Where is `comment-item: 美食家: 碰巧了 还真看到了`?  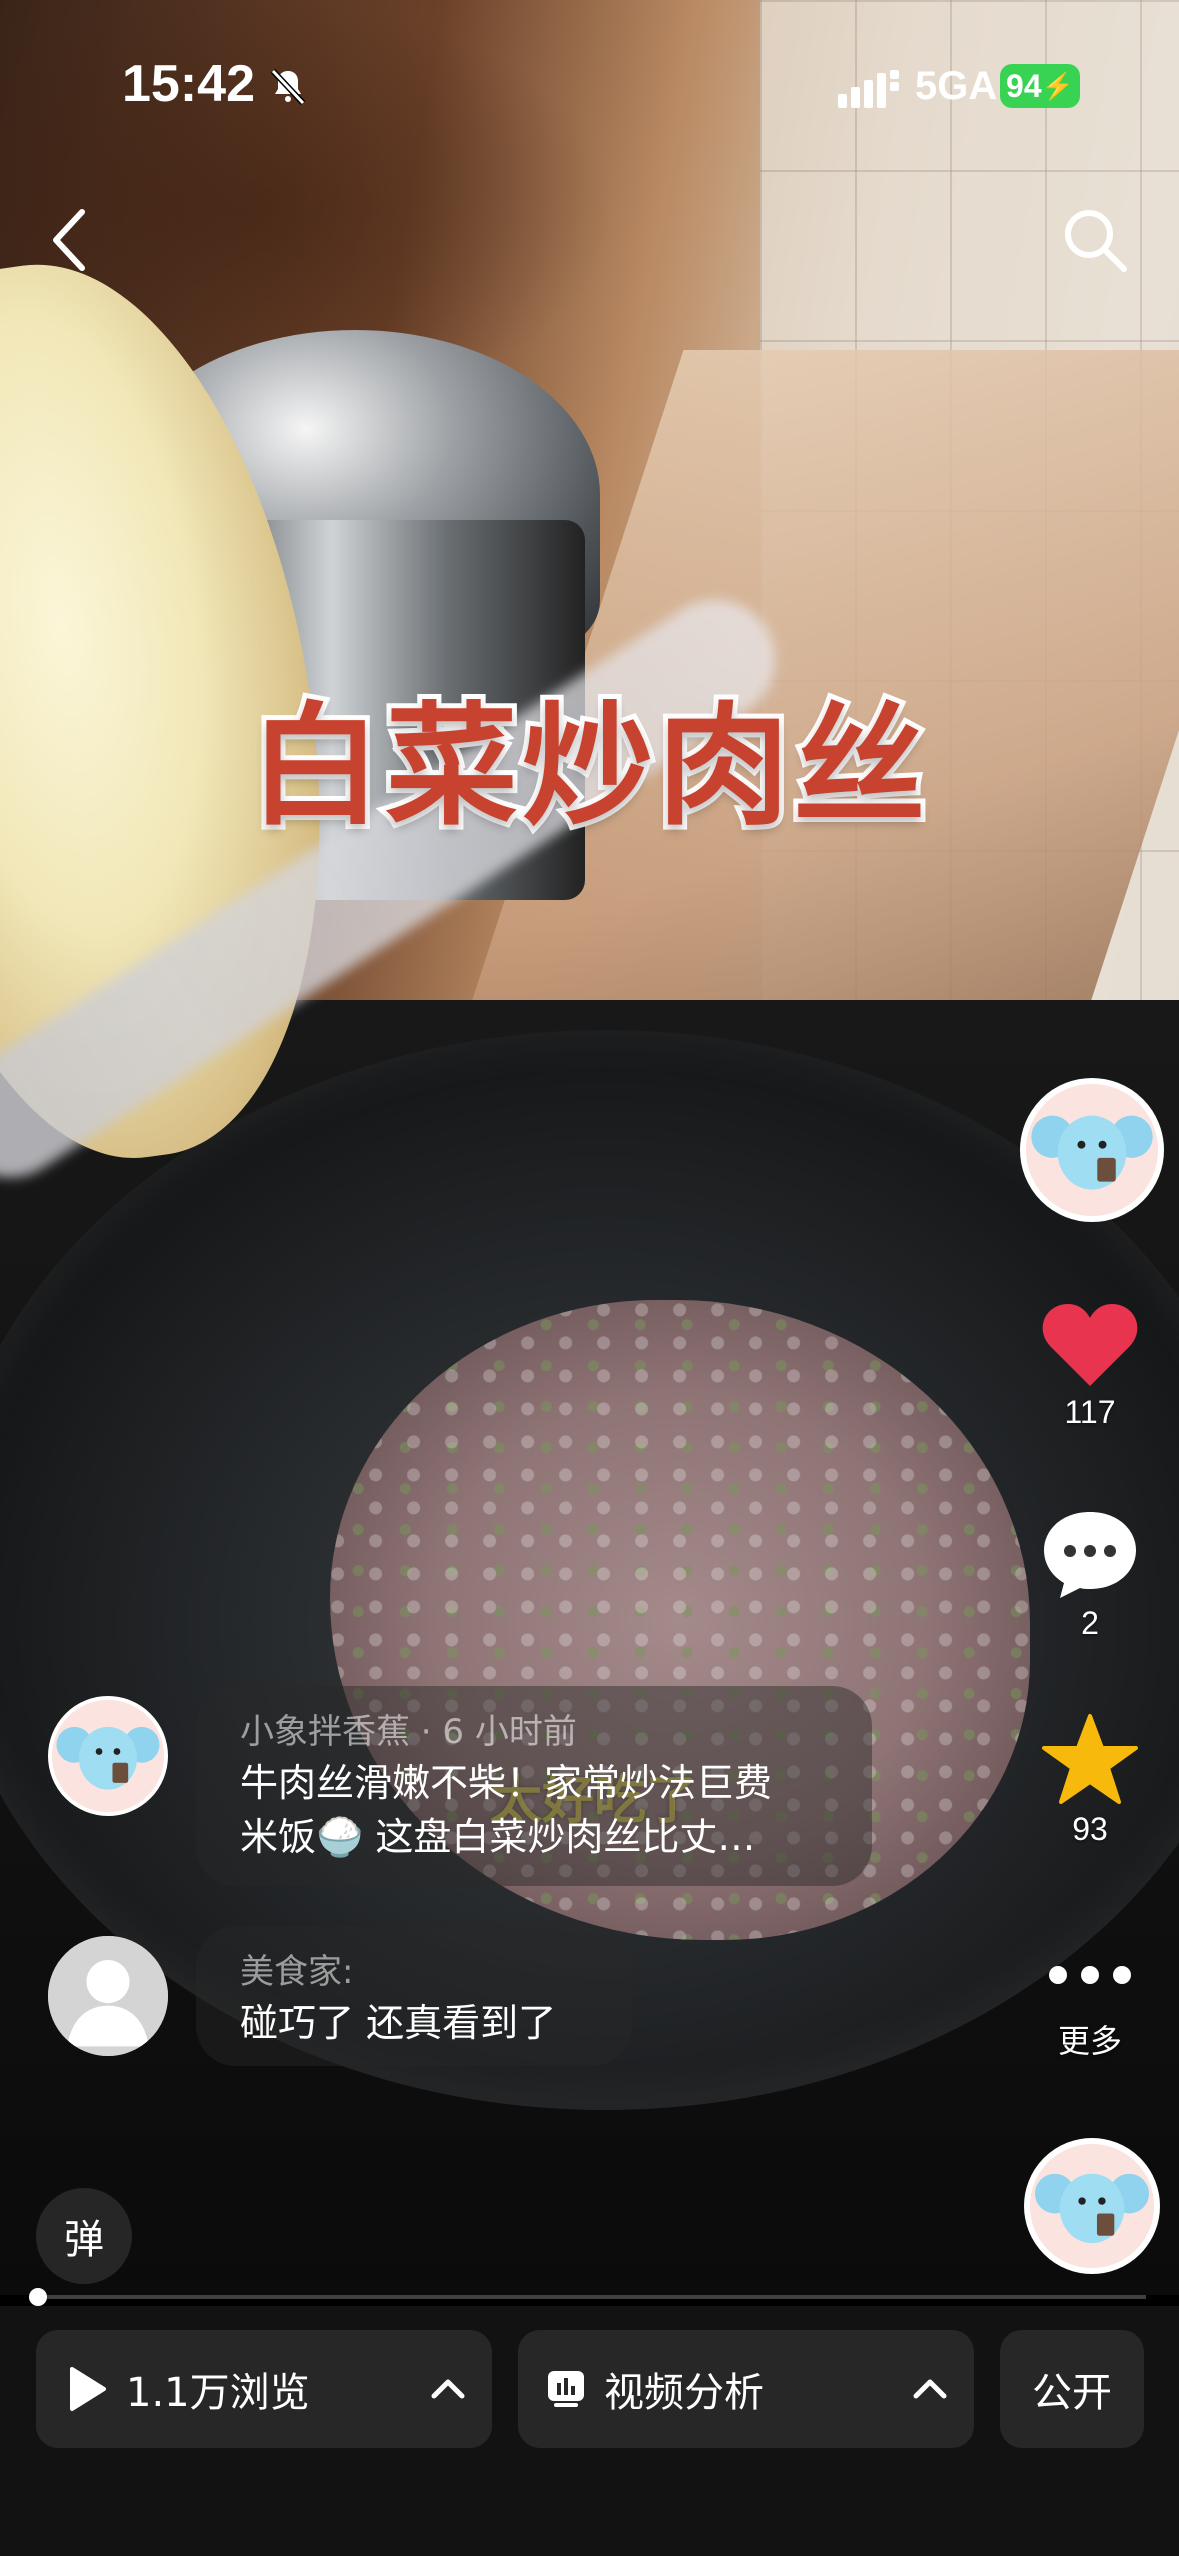 comment-item: 美食家: 碰巧了 还真看到了 is located at coordinates (414, 1996).